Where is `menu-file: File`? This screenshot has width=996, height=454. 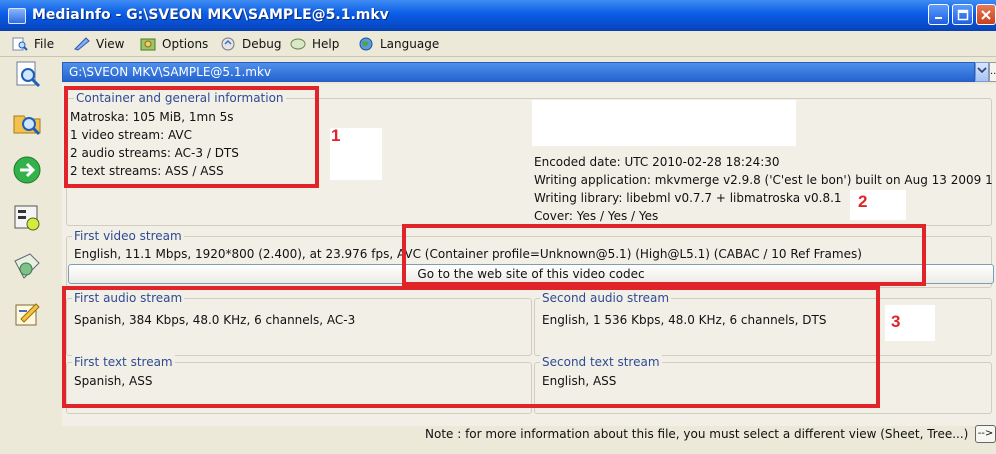
menu-file: File is located at coordinates (33, 44).